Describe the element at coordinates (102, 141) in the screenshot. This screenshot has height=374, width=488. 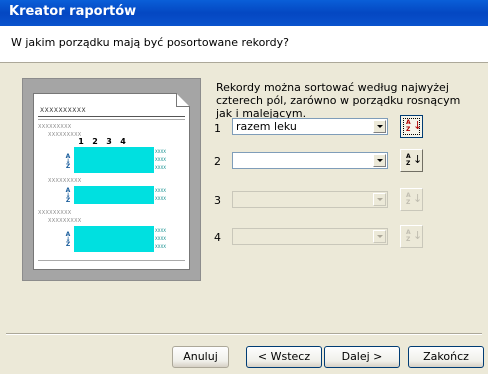
I see `preview-column-numbers: 1234` at that location.